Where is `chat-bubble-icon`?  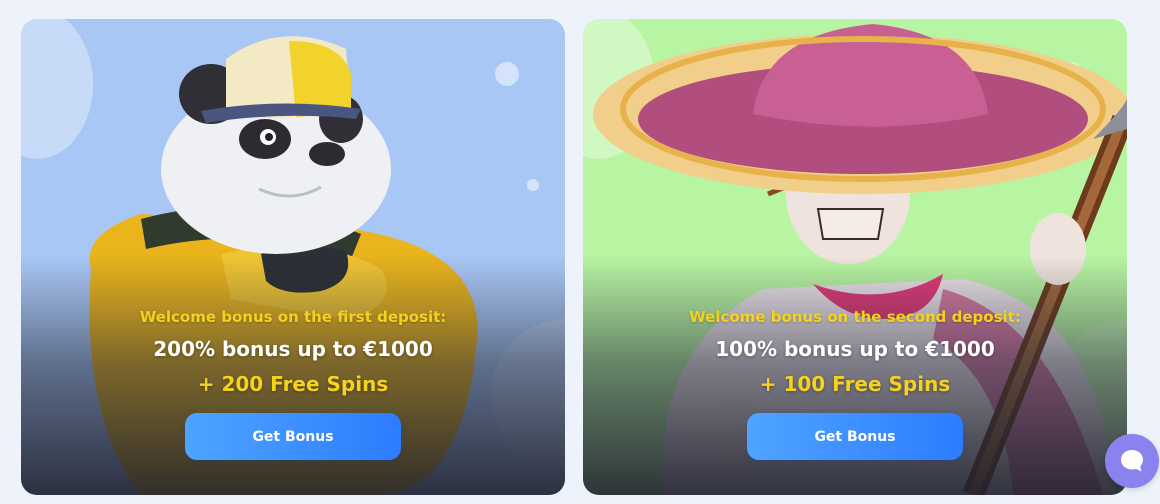 chat-bubble-icon is located at coordinates (1132, 461).